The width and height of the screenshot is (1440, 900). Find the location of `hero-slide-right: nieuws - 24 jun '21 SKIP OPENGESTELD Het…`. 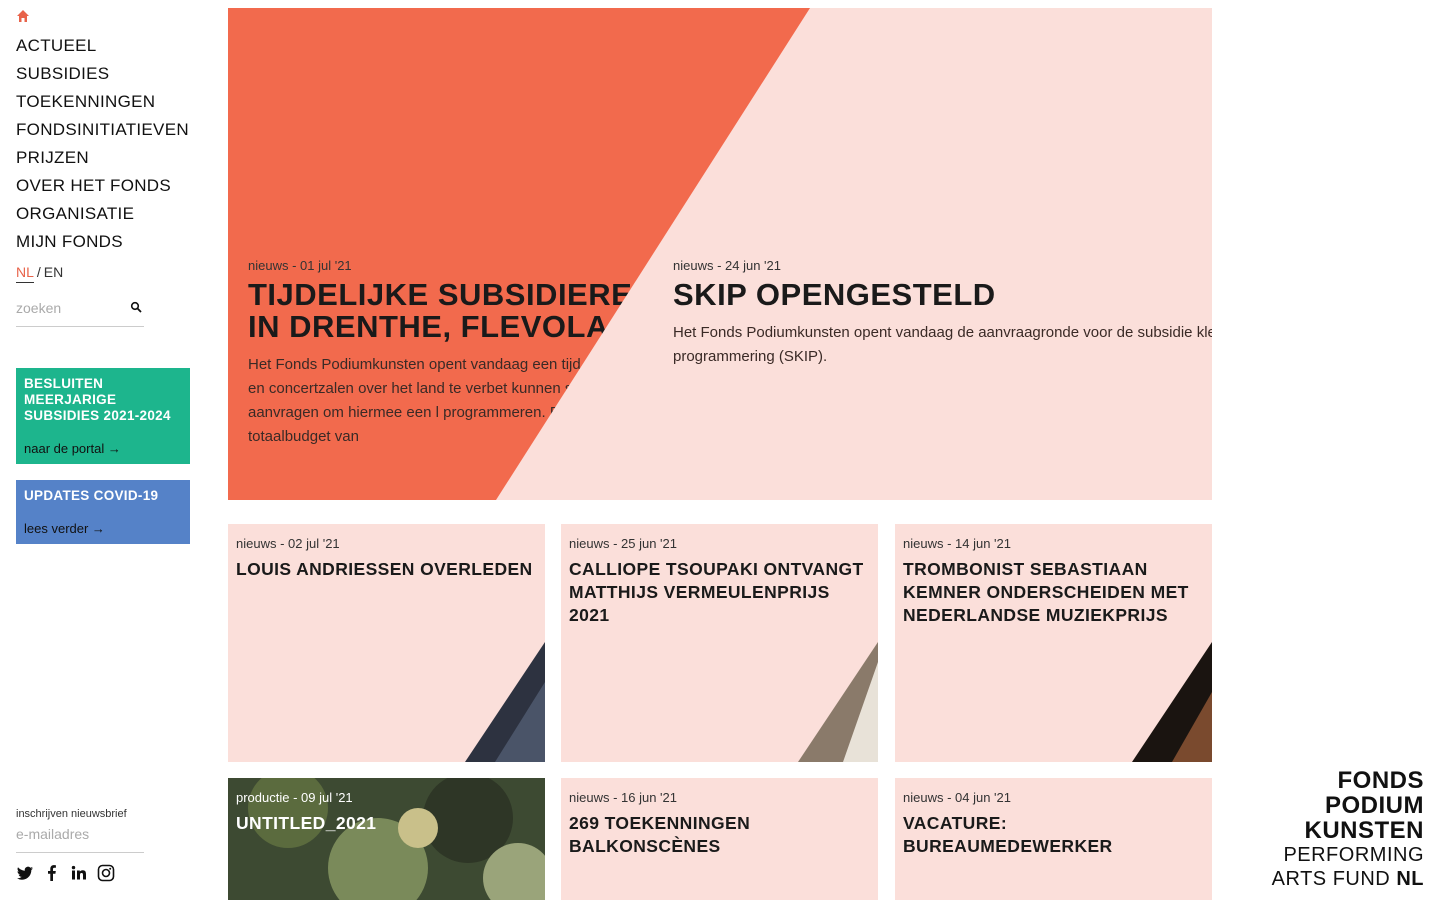

hero-slide-right: nieuws - 24 jun '21 SKIP OPENGESTELD Het… is located at coordinates (942, 313).